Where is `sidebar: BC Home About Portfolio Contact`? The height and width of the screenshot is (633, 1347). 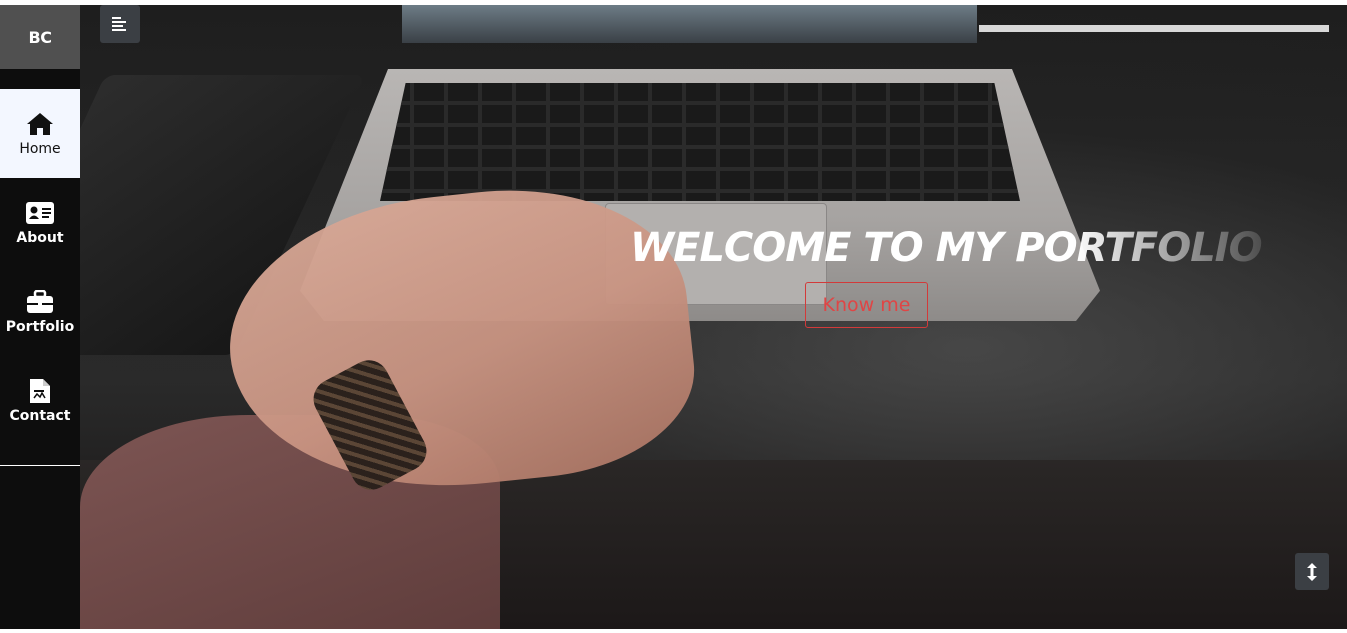 sidebar: BC Home About Portfolio Contact is located at coordinates (40, 317).